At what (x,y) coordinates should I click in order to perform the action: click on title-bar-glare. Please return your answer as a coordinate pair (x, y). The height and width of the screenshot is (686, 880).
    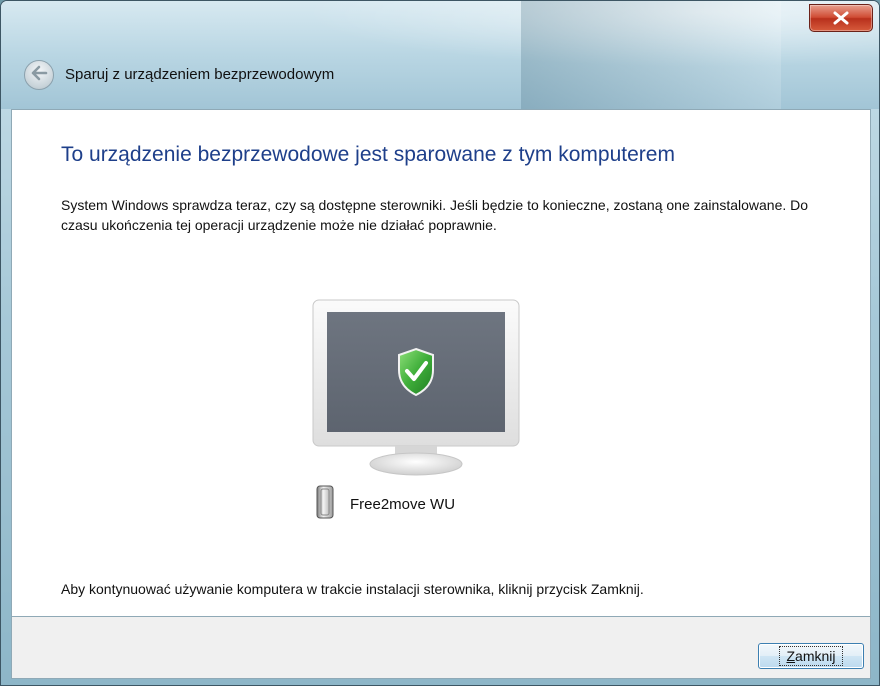
    Looking at the image, I should click on (651, 56).